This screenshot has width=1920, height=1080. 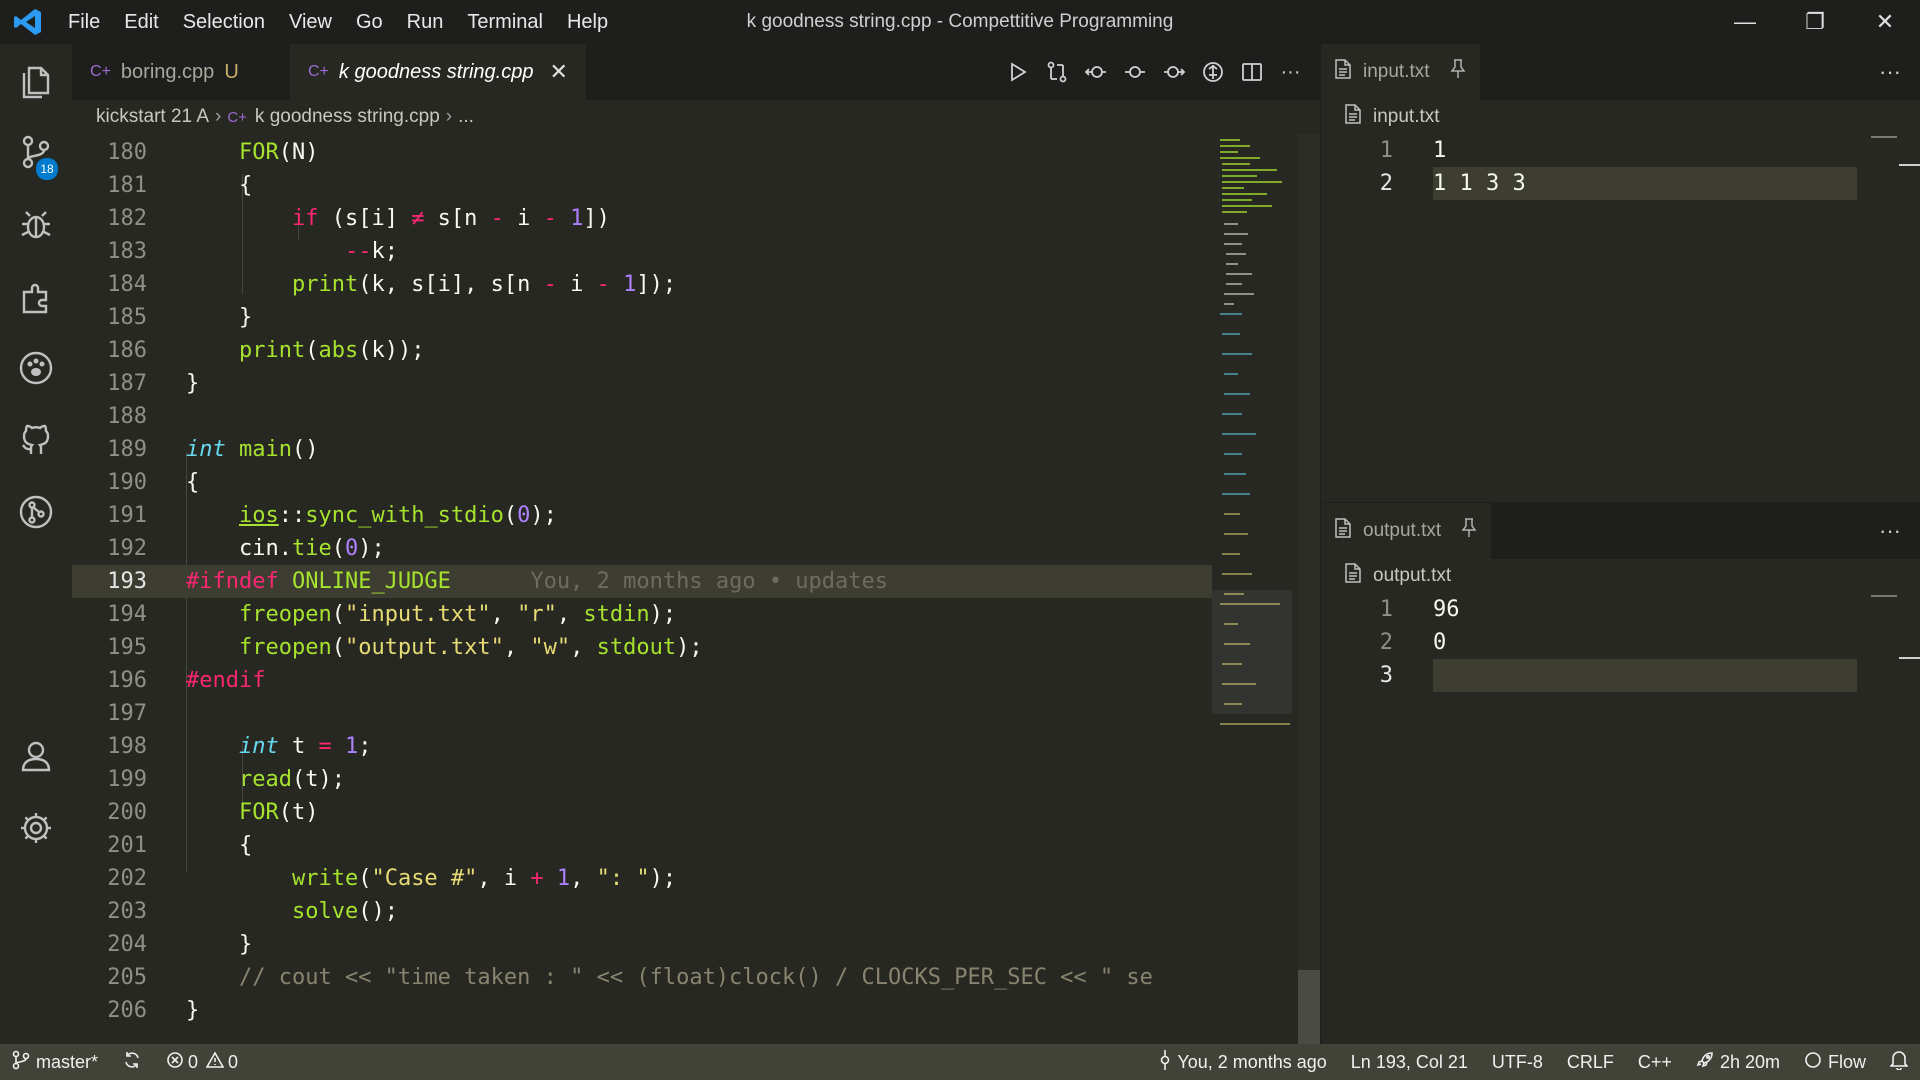 What do you see at coordinates (1738, 1062) in the screenshot?
I see `timer-status: 2h 20m` at bounding box center [1738, 1062].